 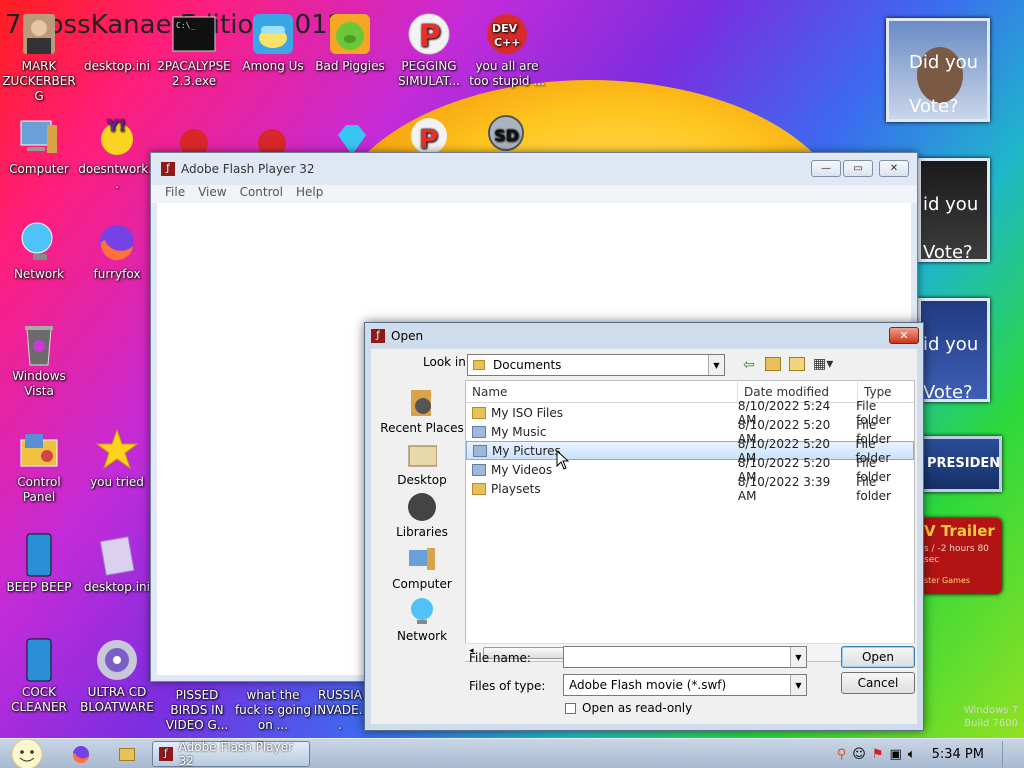 What do you see at coordinates (39, 450) in the screenshot?
I see `control-panel-icon` at bounding box center [39, 450].